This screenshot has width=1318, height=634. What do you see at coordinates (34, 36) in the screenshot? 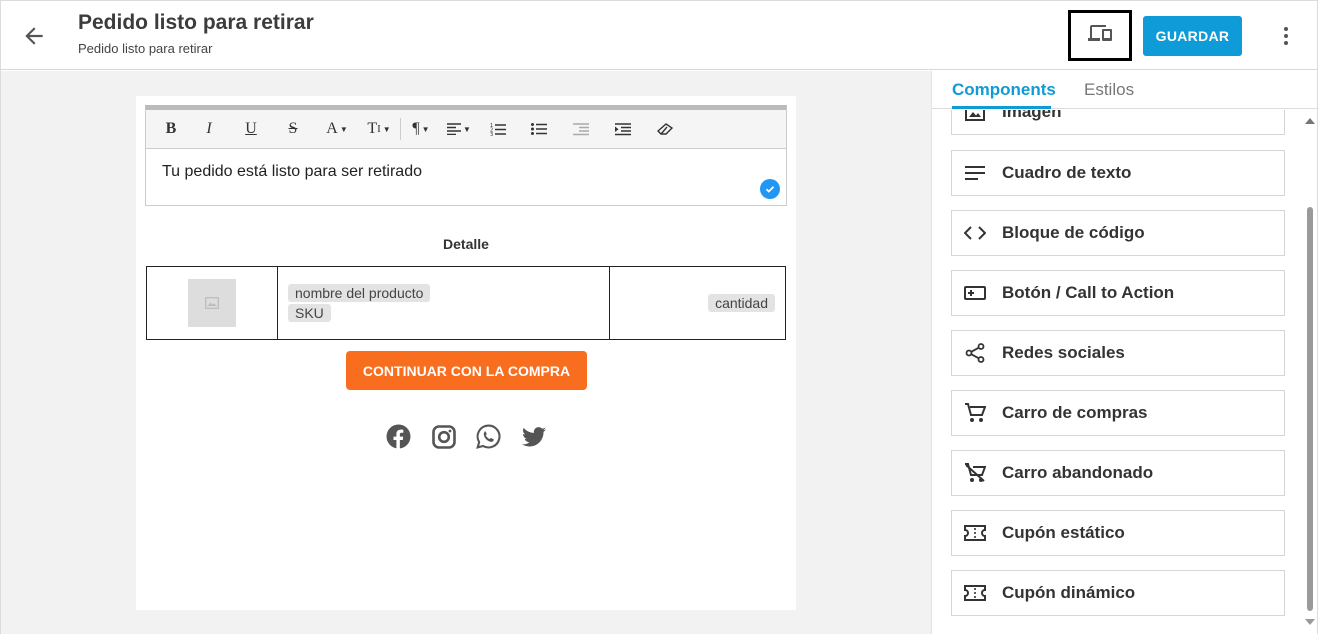
I see `back-arrow-icon` at bounding box center [34, 36].